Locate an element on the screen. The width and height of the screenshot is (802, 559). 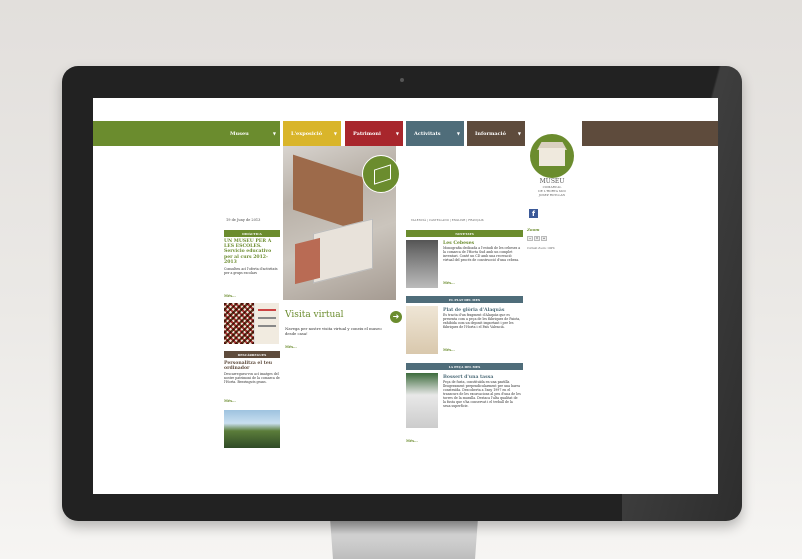
peca-header: LA PEÇA DEL MES is located at coordinates (464, 366).